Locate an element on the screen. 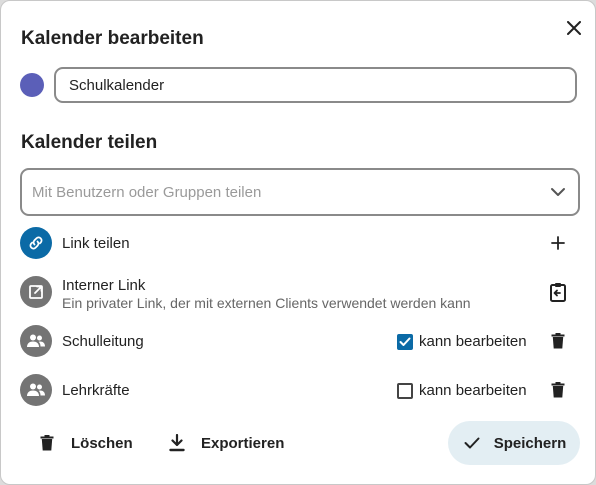 The image size is (596, 485). plus-icon is located at coordinates (558, 243).